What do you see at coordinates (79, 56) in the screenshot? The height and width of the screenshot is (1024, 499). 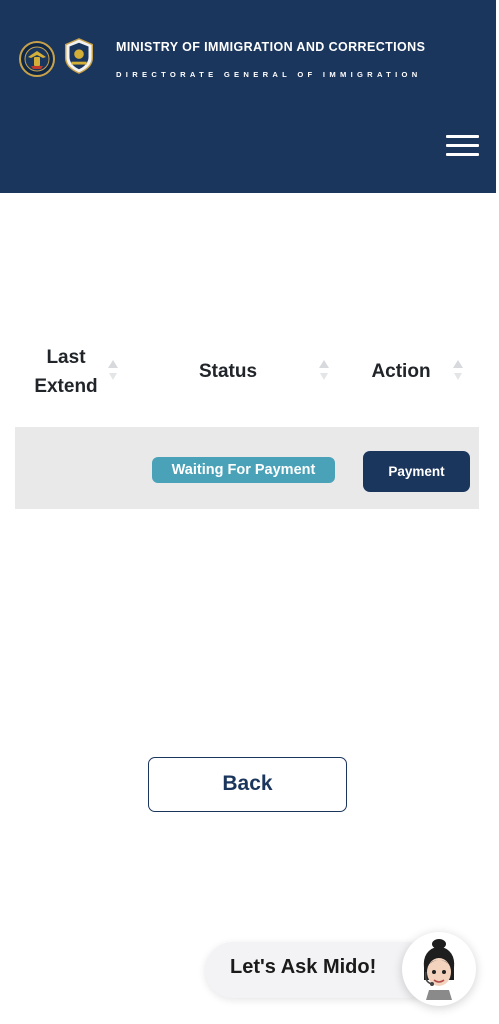 I see `immigration-badge-icon` at bounding box center [79, 56].